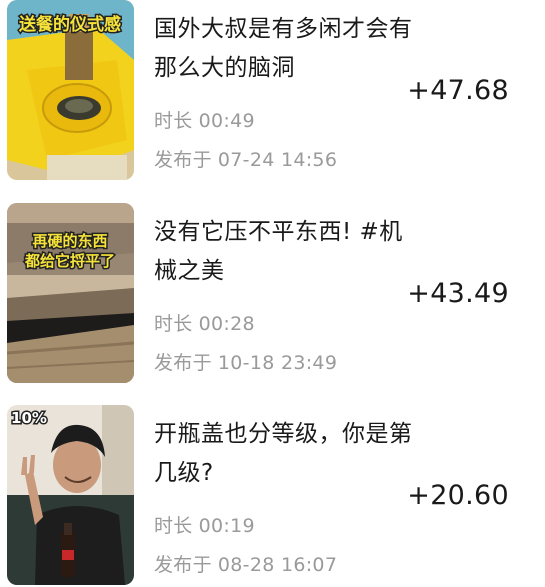 Image resolution: width=545 pixels, height=587 pixels. Describe the element at coordinates (290, 49) in the screenshot. I see `video-title: 国外大叔是有多闲才会有那么大的脑洞` at that location.